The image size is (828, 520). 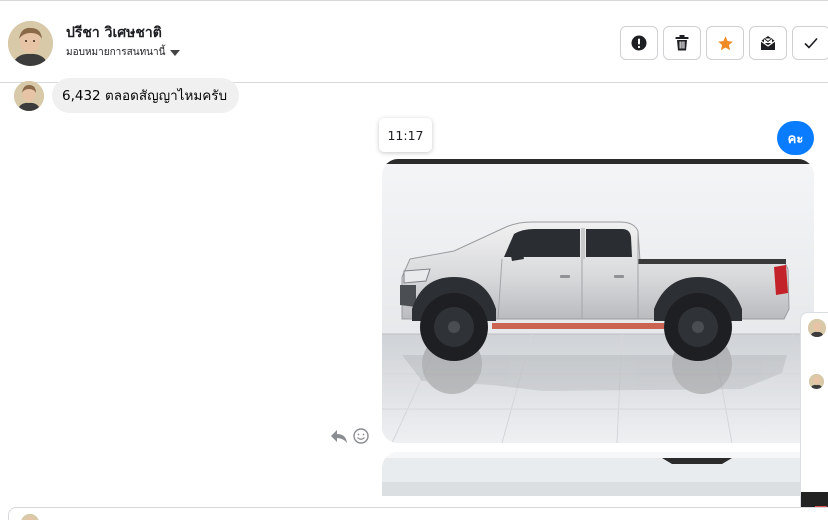 I want to click on message-composer, so click(x=418, y=513).